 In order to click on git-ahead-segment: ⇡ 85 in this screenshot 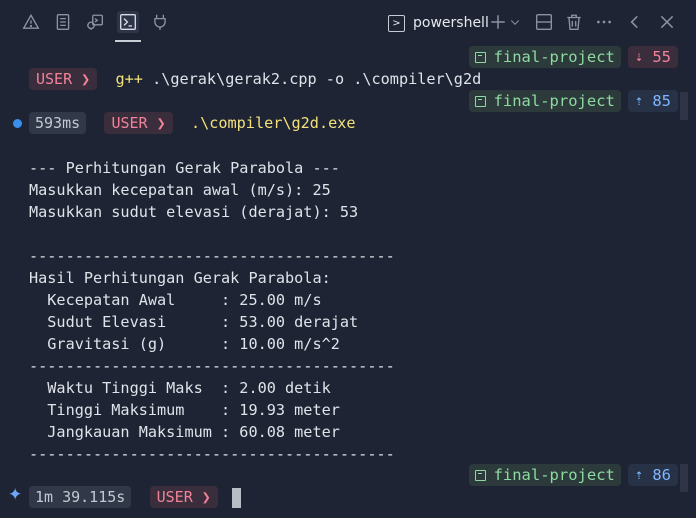, I will do `click(652, 101)`.